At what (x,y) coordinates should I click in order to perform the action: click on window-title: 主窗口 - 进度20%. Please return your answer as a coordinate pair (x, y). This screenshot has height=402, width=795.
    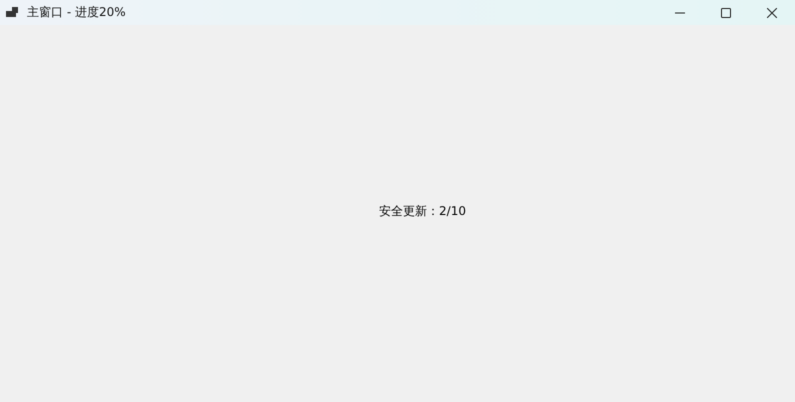
    Looking at the image, I should click on (76, 12).